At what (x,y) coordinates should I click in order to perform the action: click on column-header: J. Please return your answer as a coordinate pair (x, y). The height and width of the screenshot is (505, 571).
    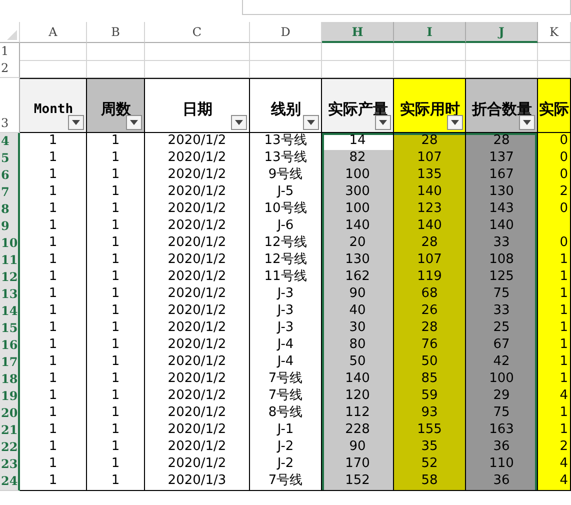
    Looking at the image, I should click on (502, 32).